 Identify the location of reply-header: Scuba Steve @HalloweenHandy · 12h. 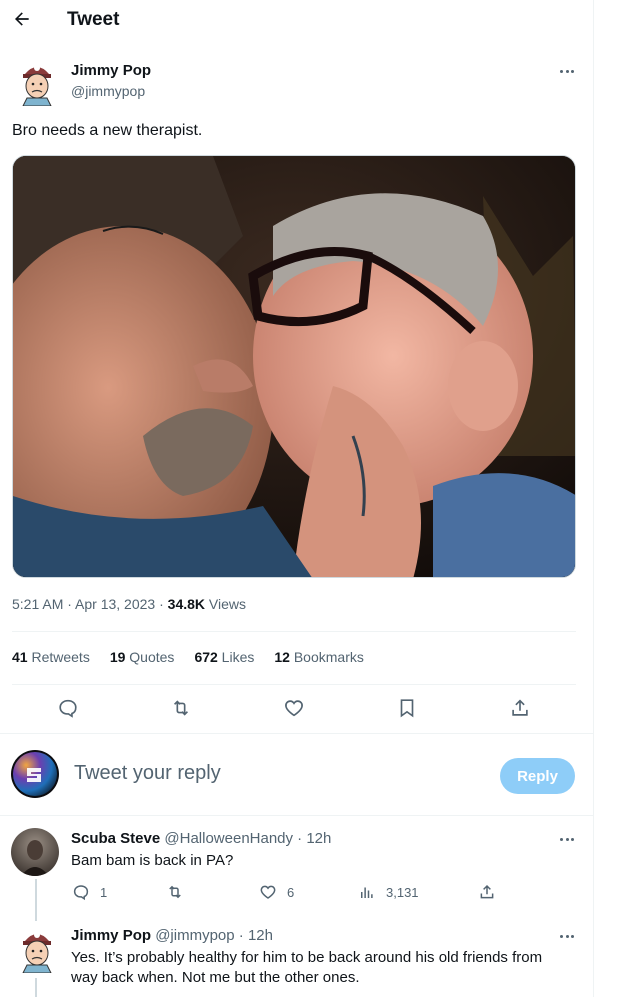
(201, 838).